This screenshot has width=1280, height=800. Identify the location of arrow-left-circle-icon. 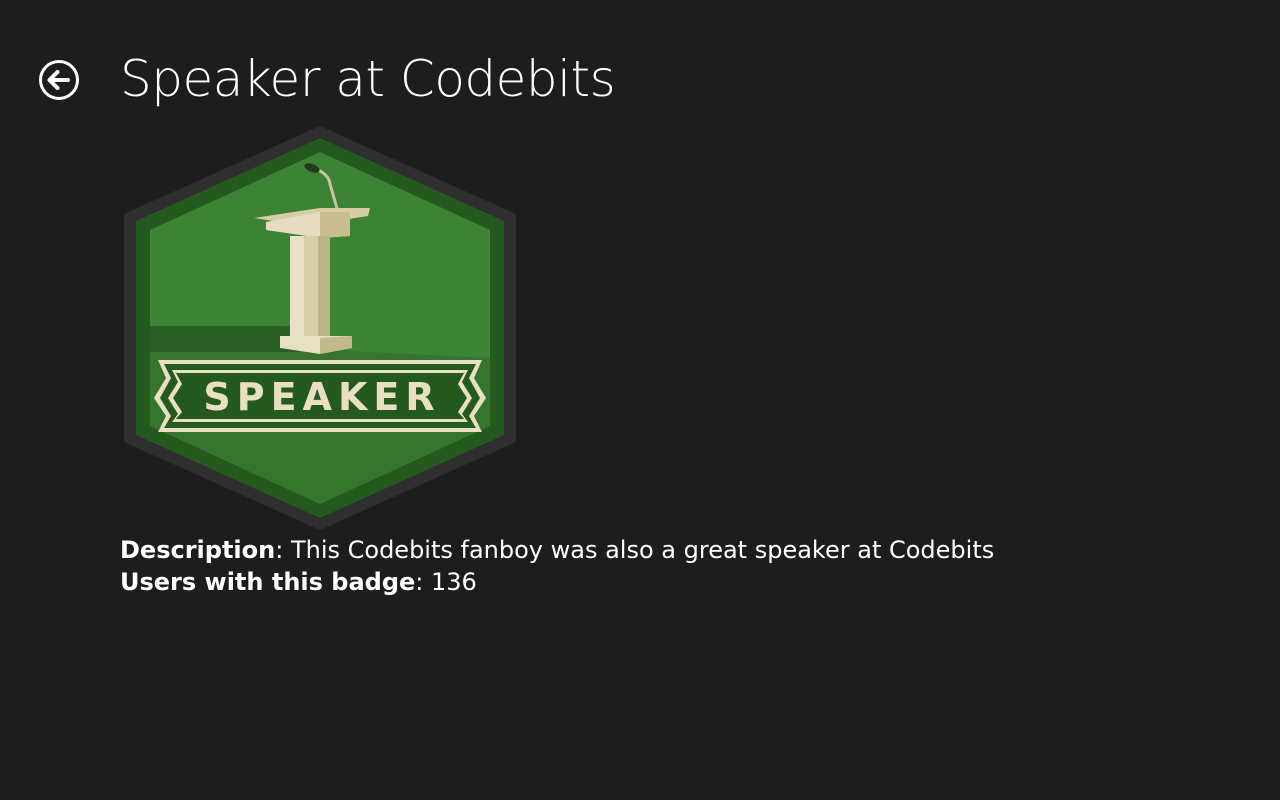
(59, 80).